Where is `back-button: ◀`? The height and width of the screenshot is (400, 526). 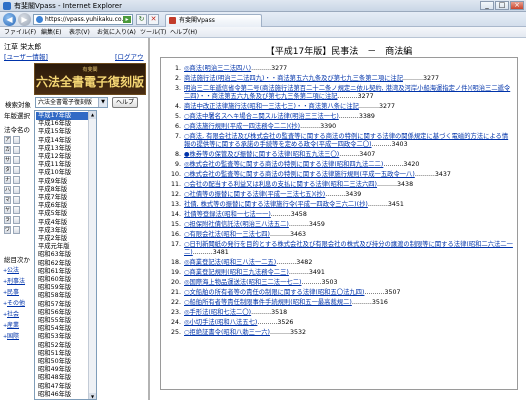 back-button: ◀ is located at coordinates (9, 19).